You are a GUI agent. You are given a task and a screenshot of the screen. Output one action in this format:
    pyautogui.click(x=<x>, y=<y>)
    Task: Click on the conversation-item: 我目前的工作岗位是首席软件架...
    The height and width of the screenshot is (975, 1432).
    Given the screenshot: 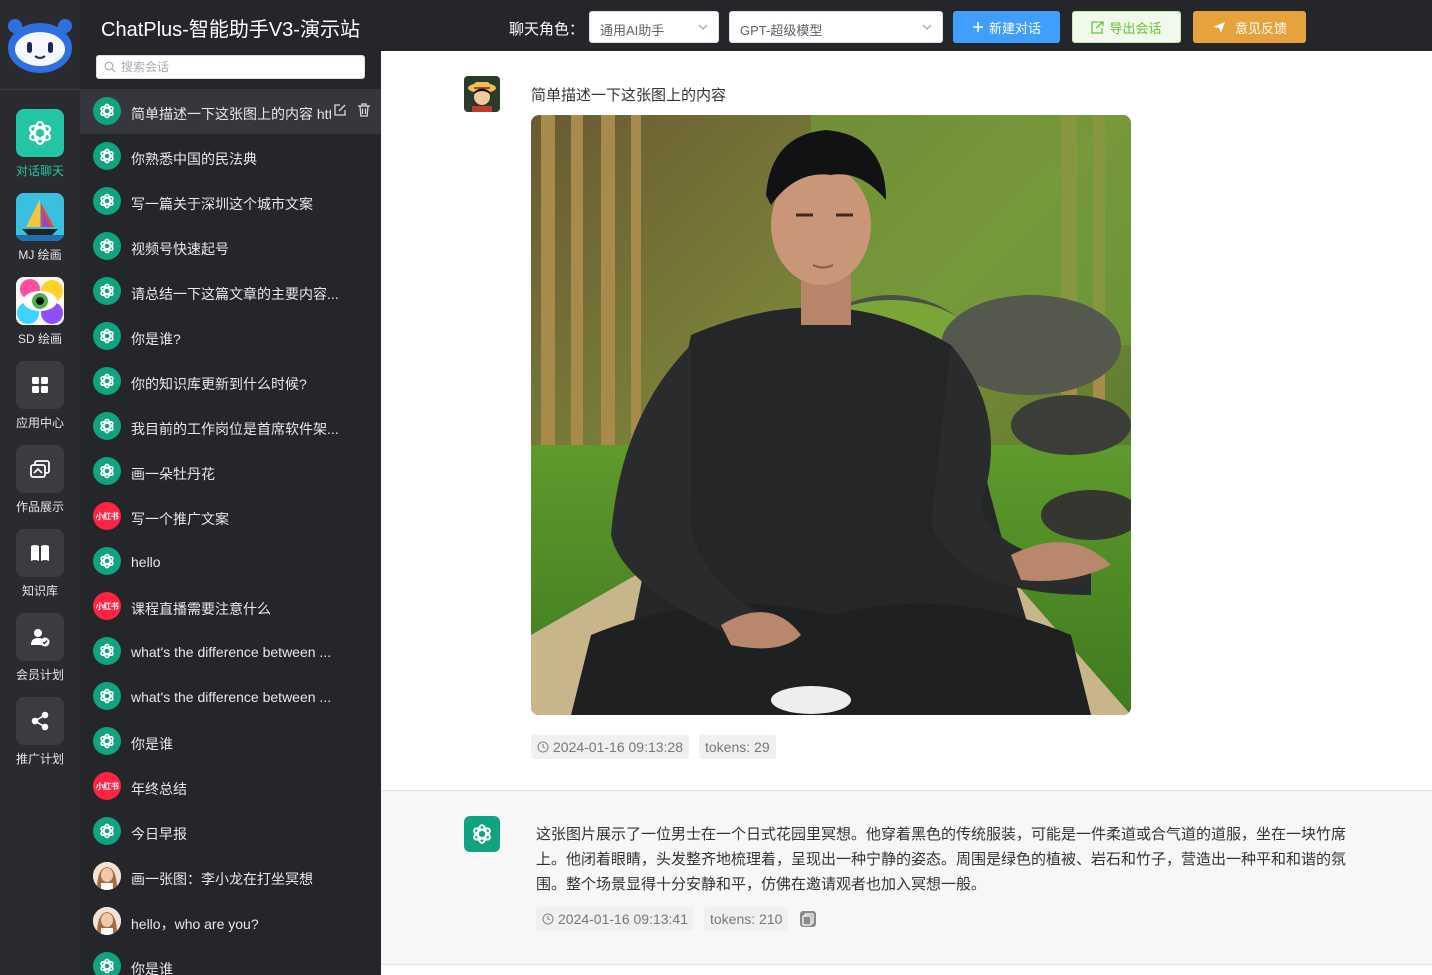 What is the action you would take?
    pyautogui.click(x=230, y=426)
    